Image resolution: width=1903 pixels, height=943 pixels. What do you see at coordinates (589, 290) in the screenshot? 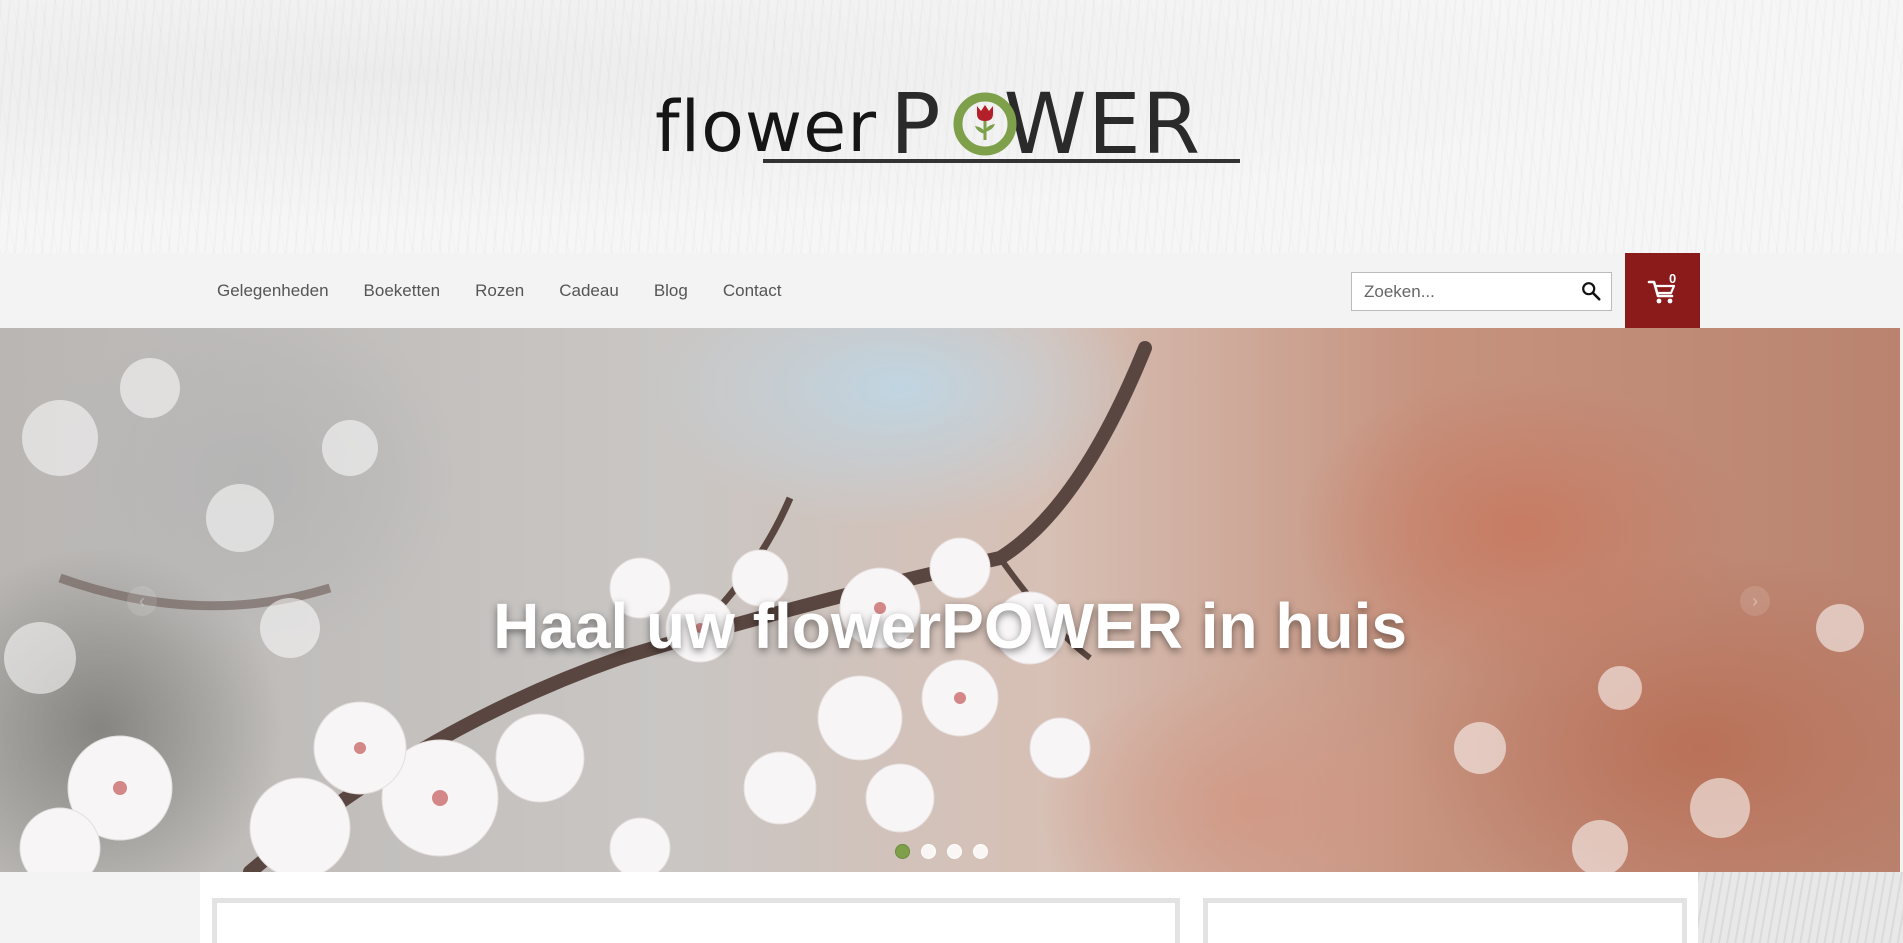
I see `nav-item-cadeau: Cadeau` at bounding box center [589, 290].